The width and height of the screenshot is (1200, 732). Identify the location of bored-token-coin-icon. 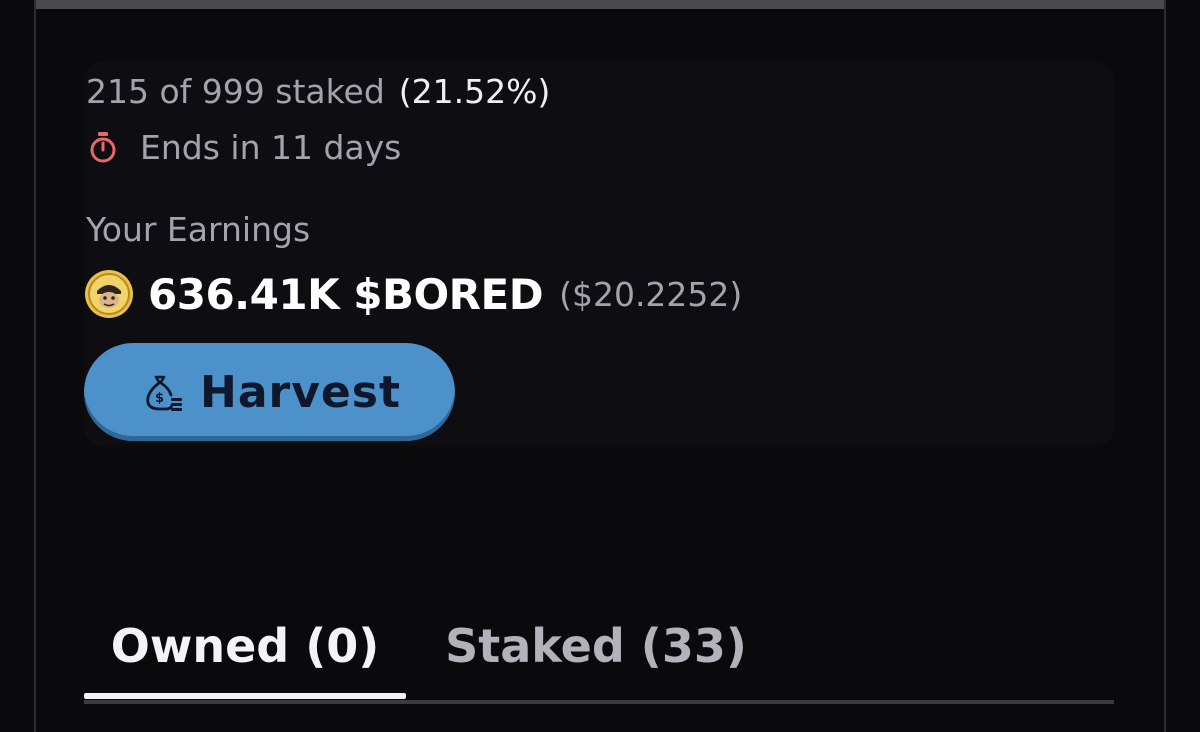
(109, 294).